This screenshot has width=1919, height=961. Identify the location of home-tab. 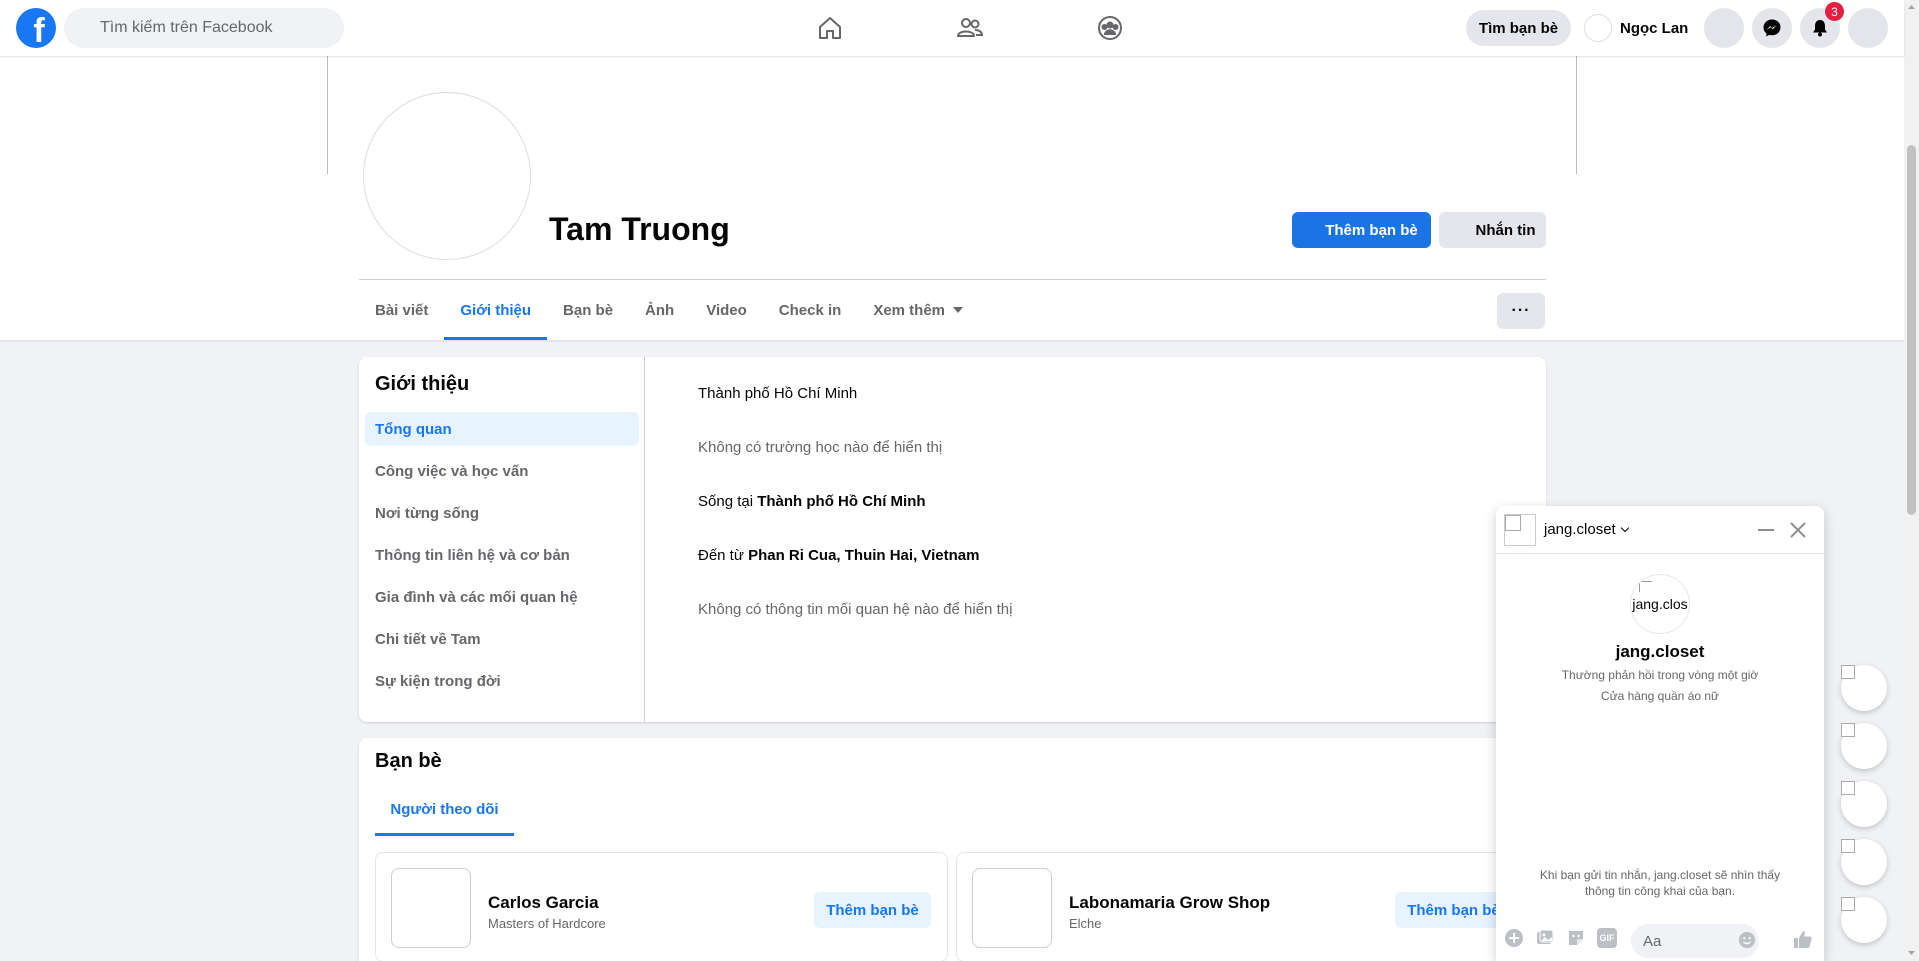
(830, 28).